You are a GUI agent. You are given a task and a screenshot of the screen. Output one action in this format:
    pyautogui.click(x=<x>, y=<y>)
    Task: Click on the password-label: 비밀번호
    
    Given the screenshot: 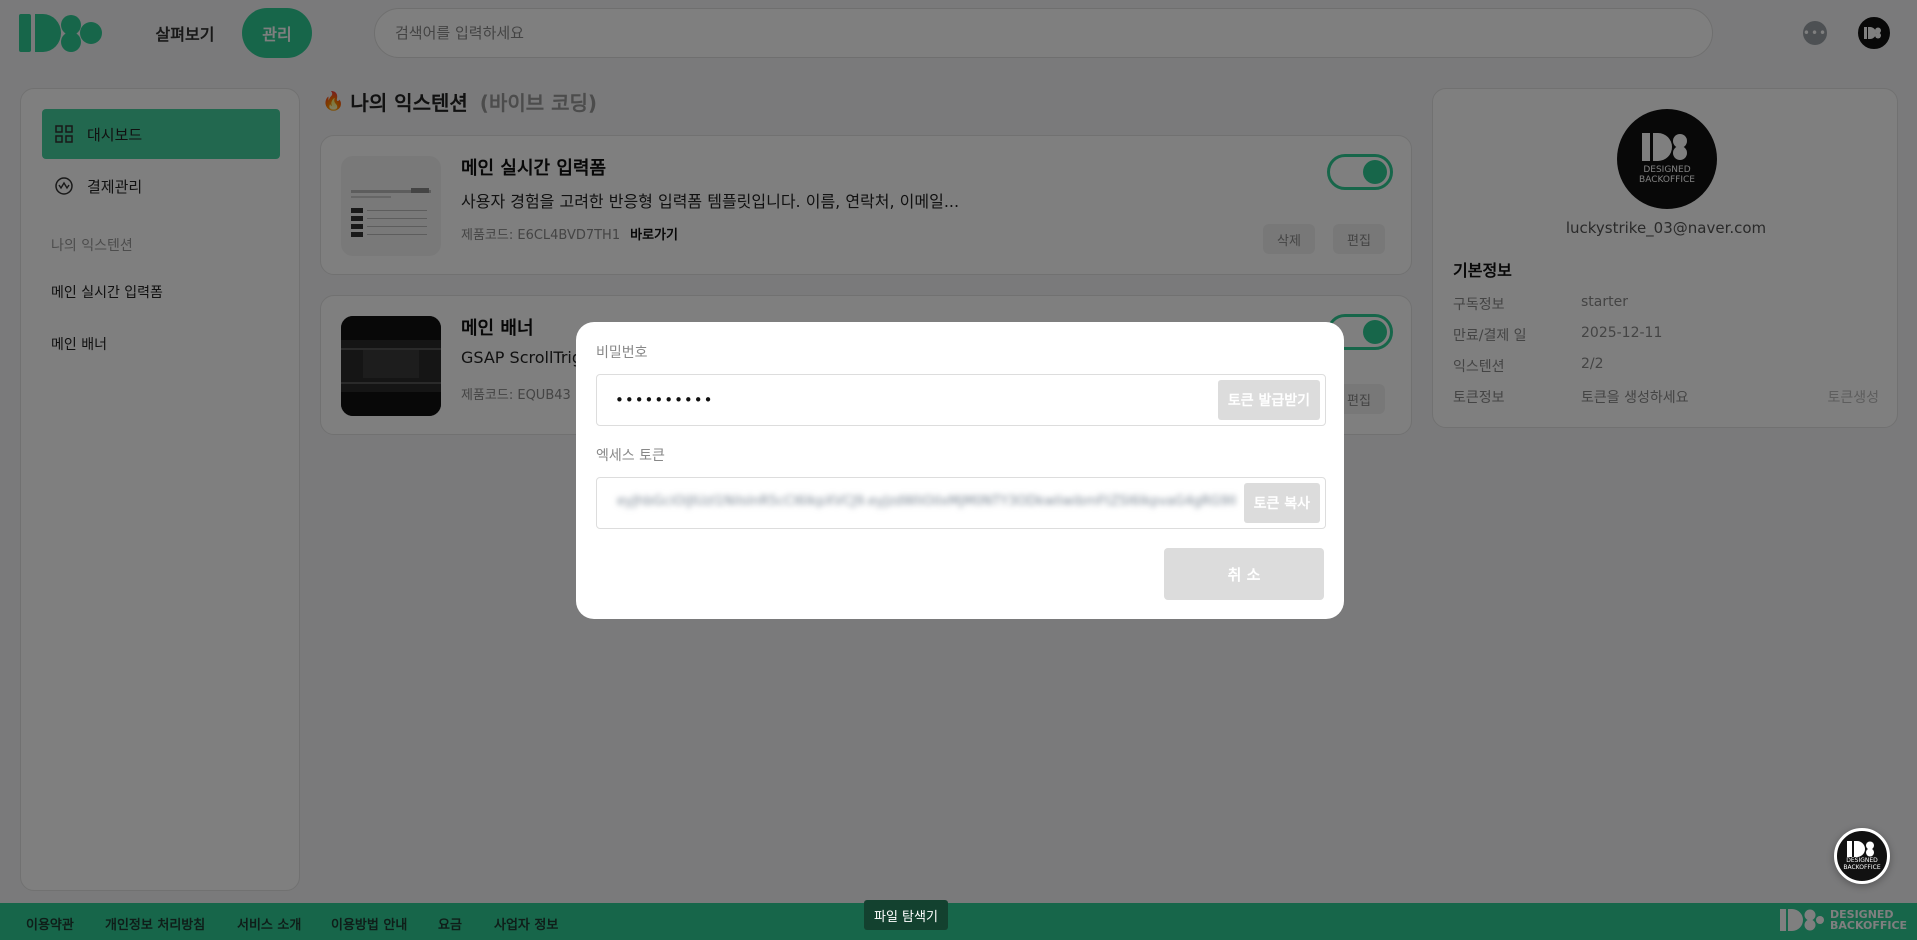 What is the action you would take?
    pyautogui.click(x=622, y=353)
    